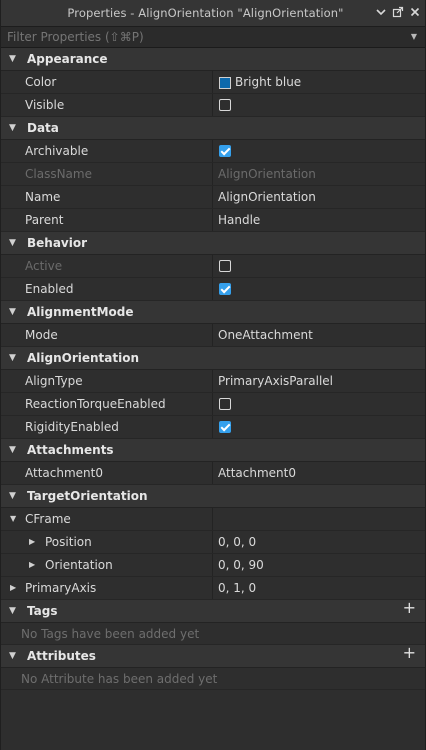 This screenshot has height=750, width=426. Describe the element at coordinates (213, 151) in the screenshot. I see `property-row-archivable: Archivable` at that location.